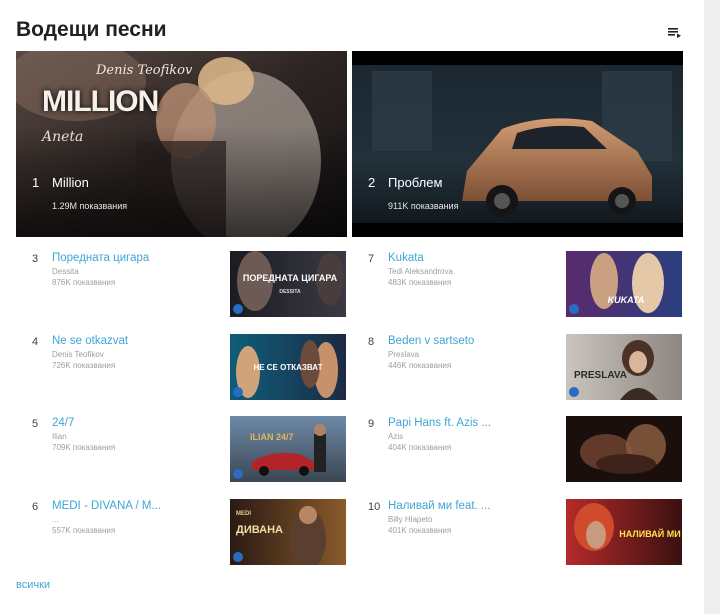 Image resolution: width=720 pixels, height=614 pixels. Describe the element at coordinates (288, 532) in the screenshot. I see `song-thumbnail: MEDI ДИВАНА` at that location.